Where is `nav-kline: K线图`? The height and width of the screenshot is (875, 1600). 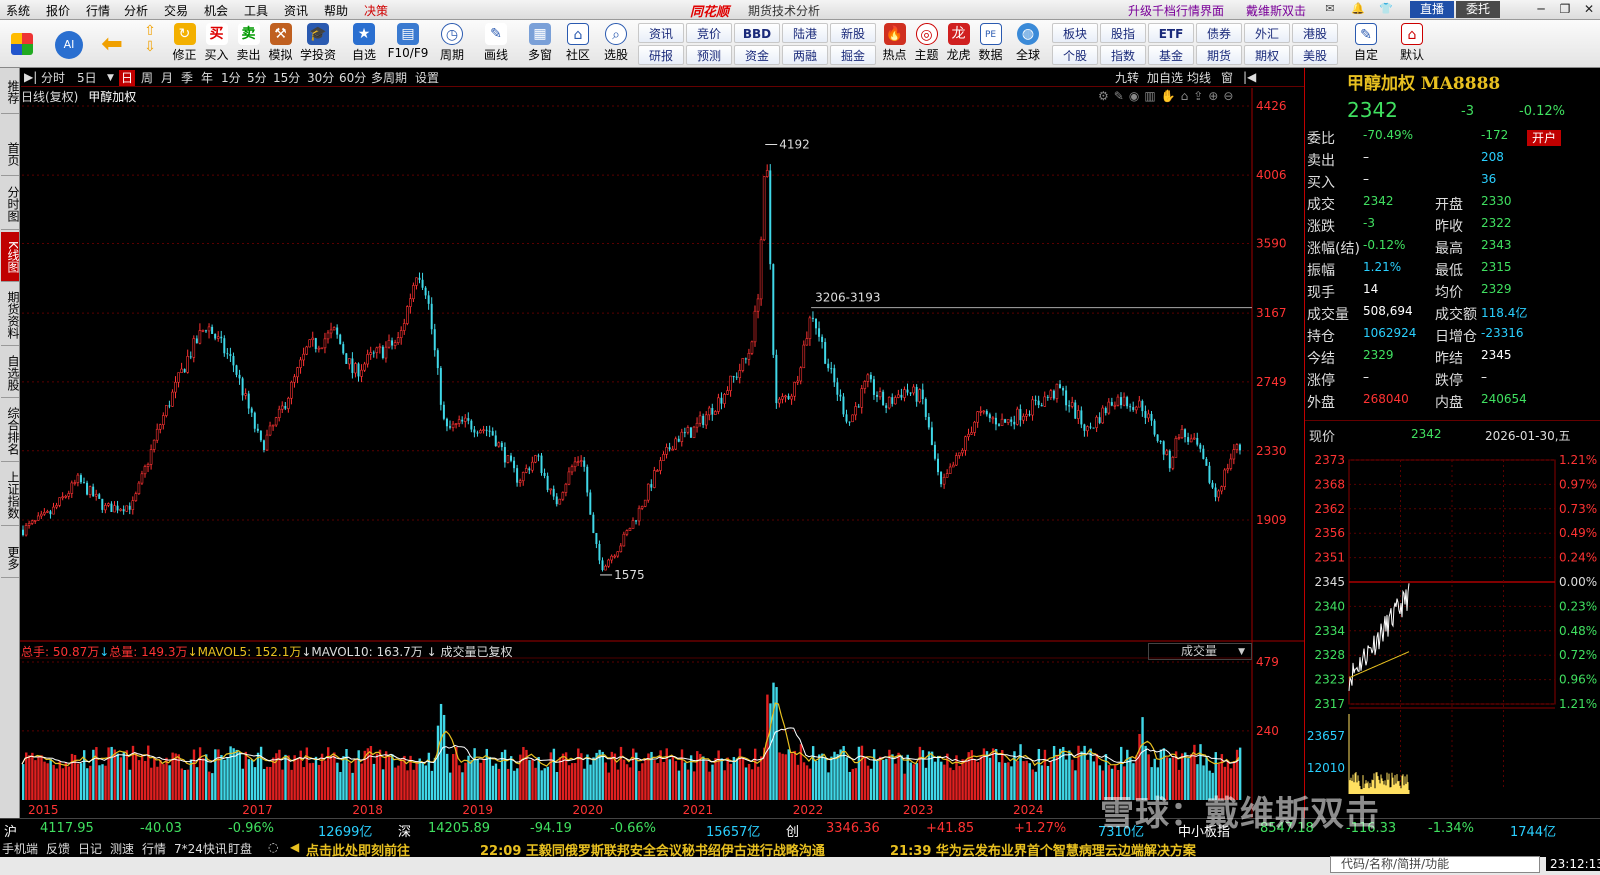 nav-kline: K线图 is located at coordinates (10, 257).